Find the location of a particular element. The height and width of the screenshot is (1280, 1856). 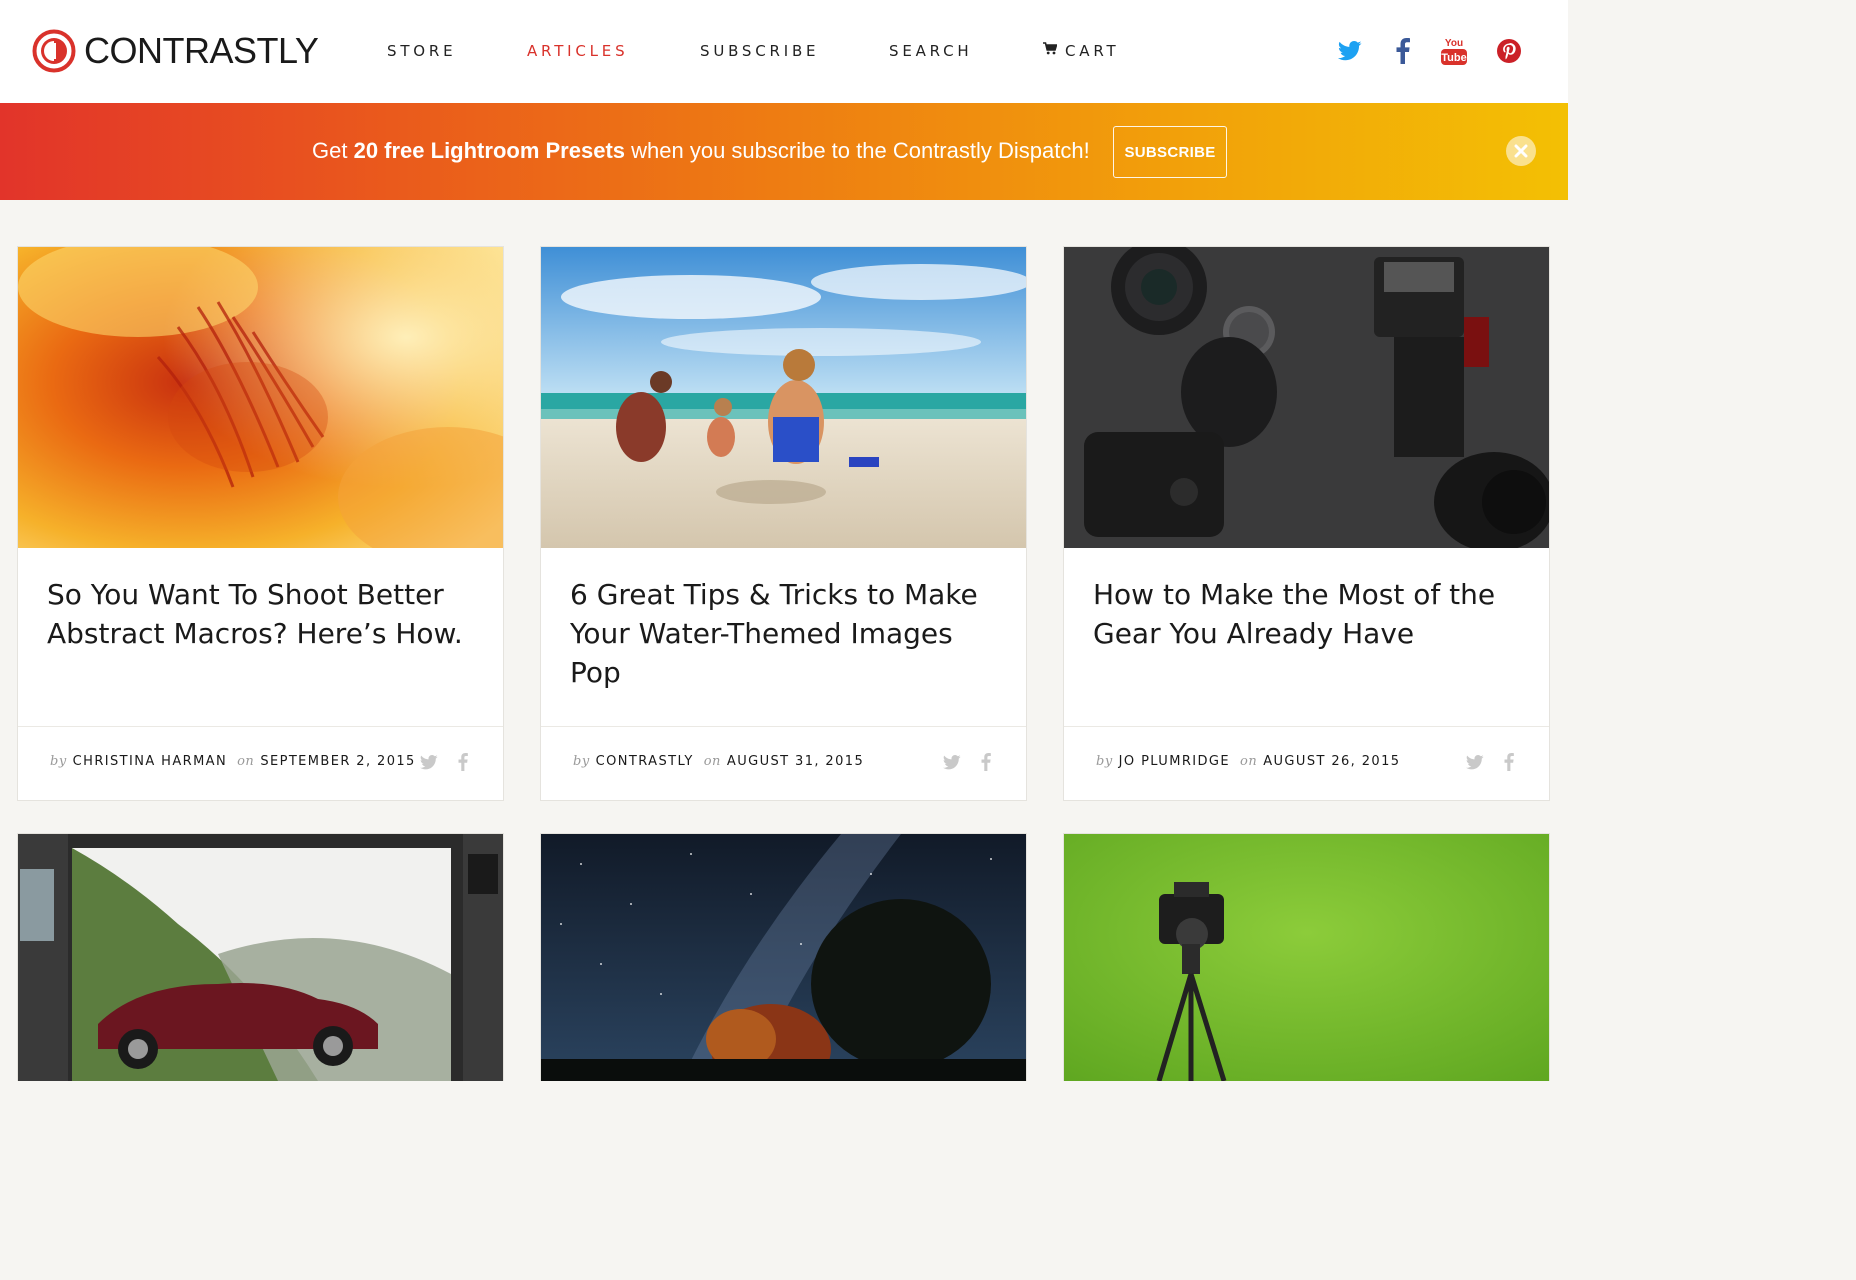

article-author: CONTRASTLY is located at coordinates (645, 761).